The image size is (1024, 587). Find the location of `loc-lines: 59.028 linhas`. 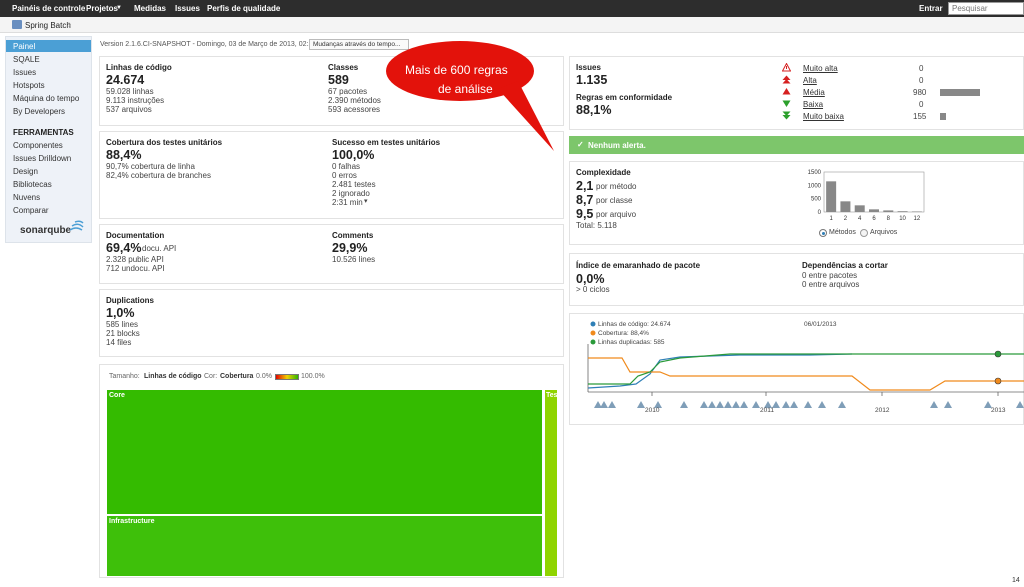

loc-lines: 59.028 linhas is located at coordinates (130, 91).